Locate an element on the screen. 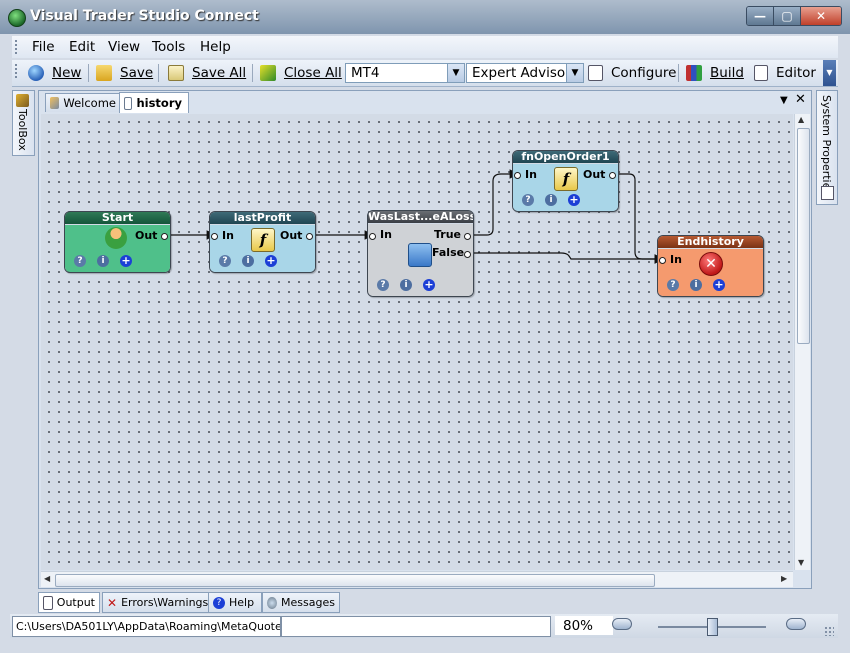  node-lastprofit-in-label: In is located at coordinates (228, 235).